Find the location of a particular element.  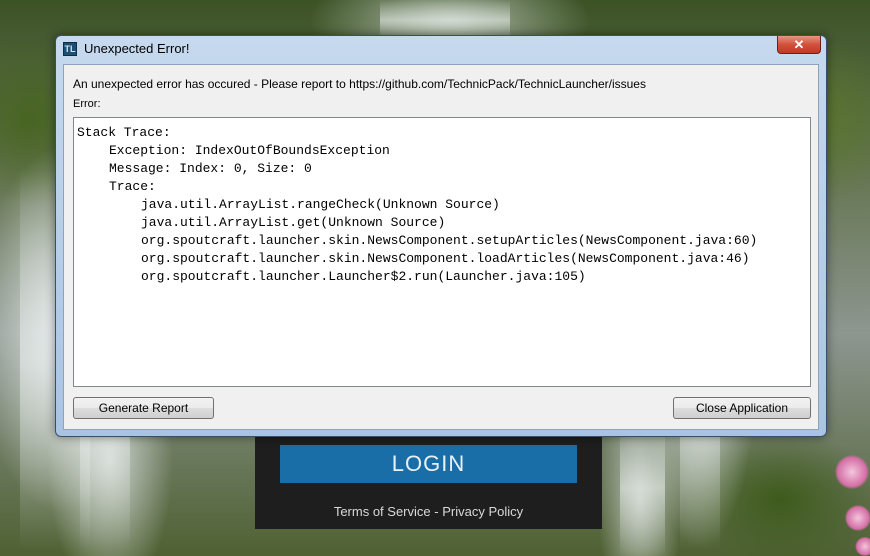

footer-links: Terms of Service - Privacy Policy is located at coordinates (428, 511).